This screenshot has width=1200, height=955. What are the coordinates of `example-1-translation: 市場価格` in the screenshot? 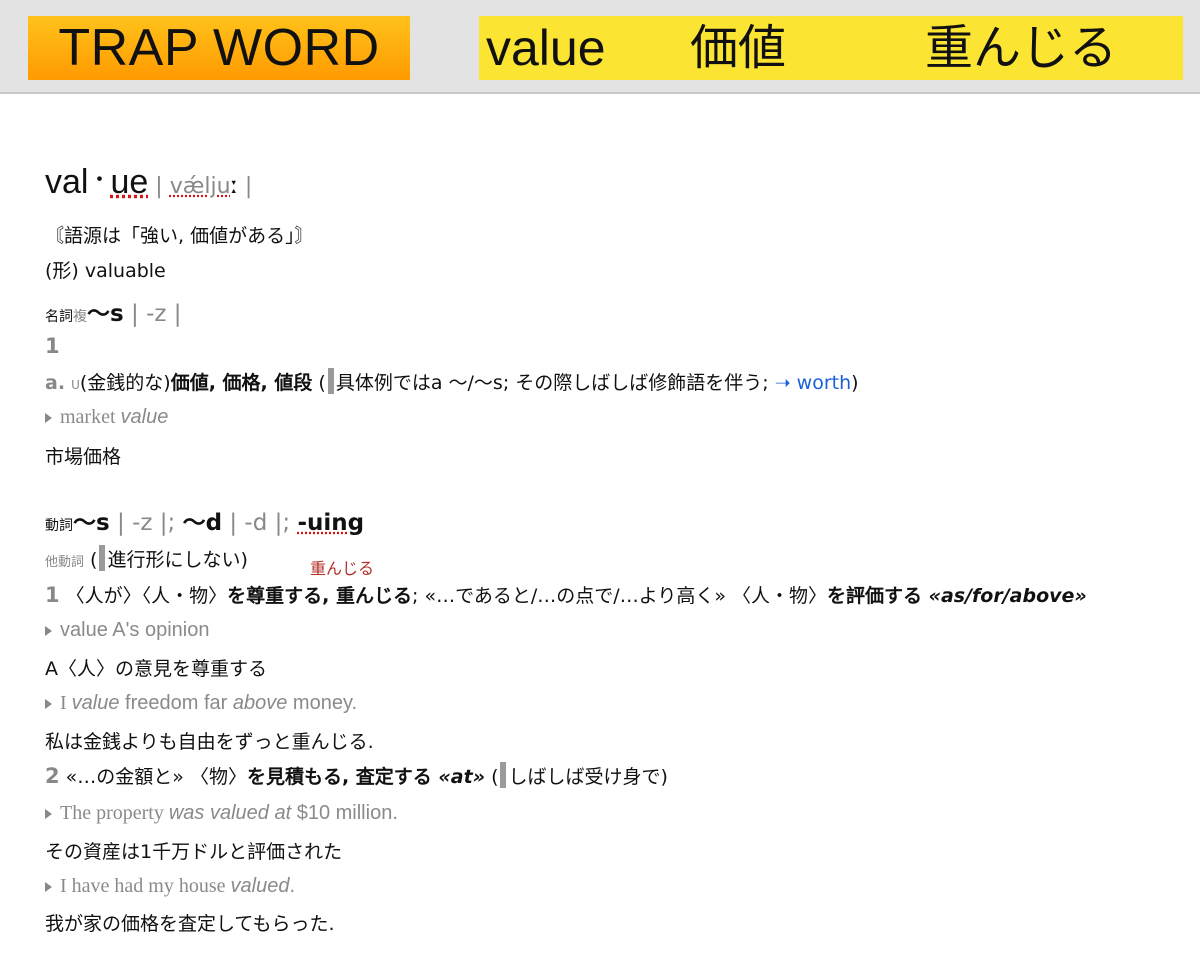 It's located at (83, 457).